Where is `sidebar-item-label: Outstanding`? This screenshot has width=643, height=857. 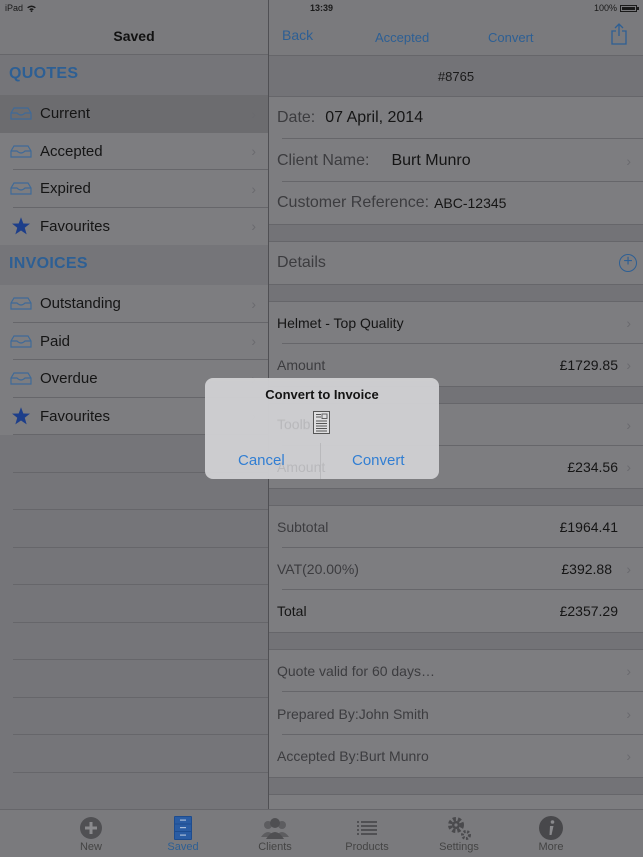 sidebar-item-label: Outstanding is located at coordinates (80, 304).